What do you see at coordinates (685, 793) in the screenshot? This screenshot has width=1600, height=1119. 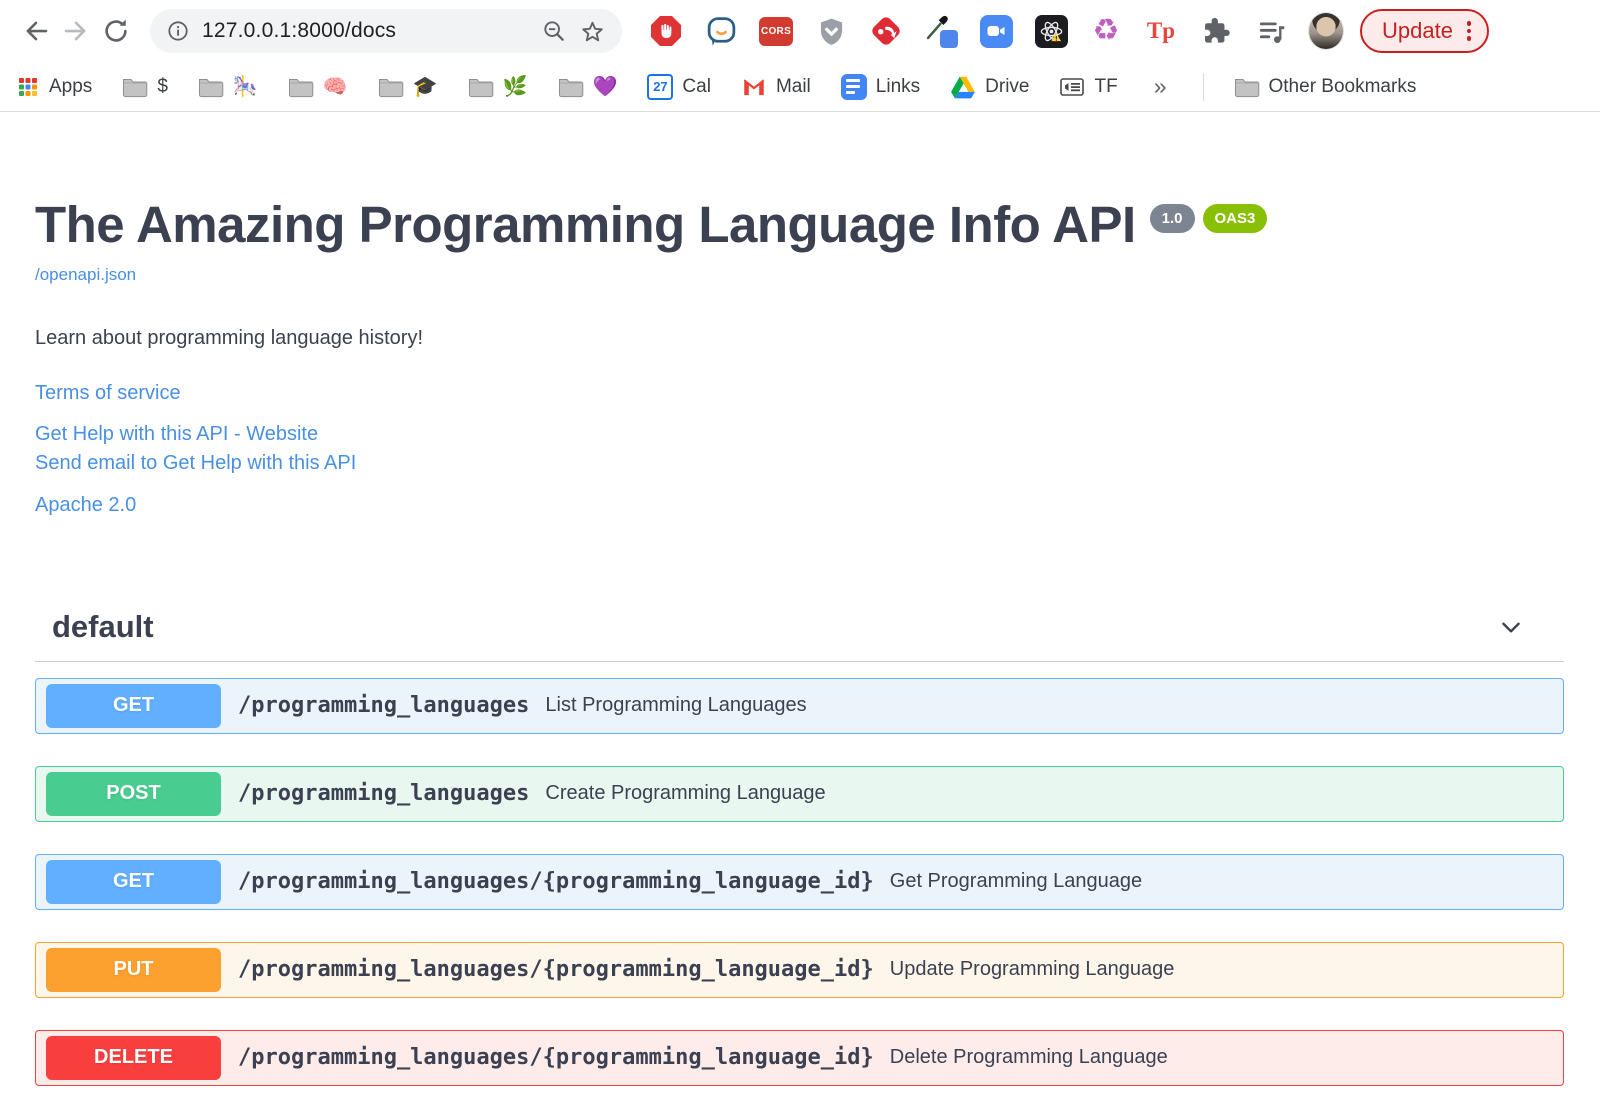 I see `endpoint-summary: Create Programming Language` at bounding box center [685, 793].